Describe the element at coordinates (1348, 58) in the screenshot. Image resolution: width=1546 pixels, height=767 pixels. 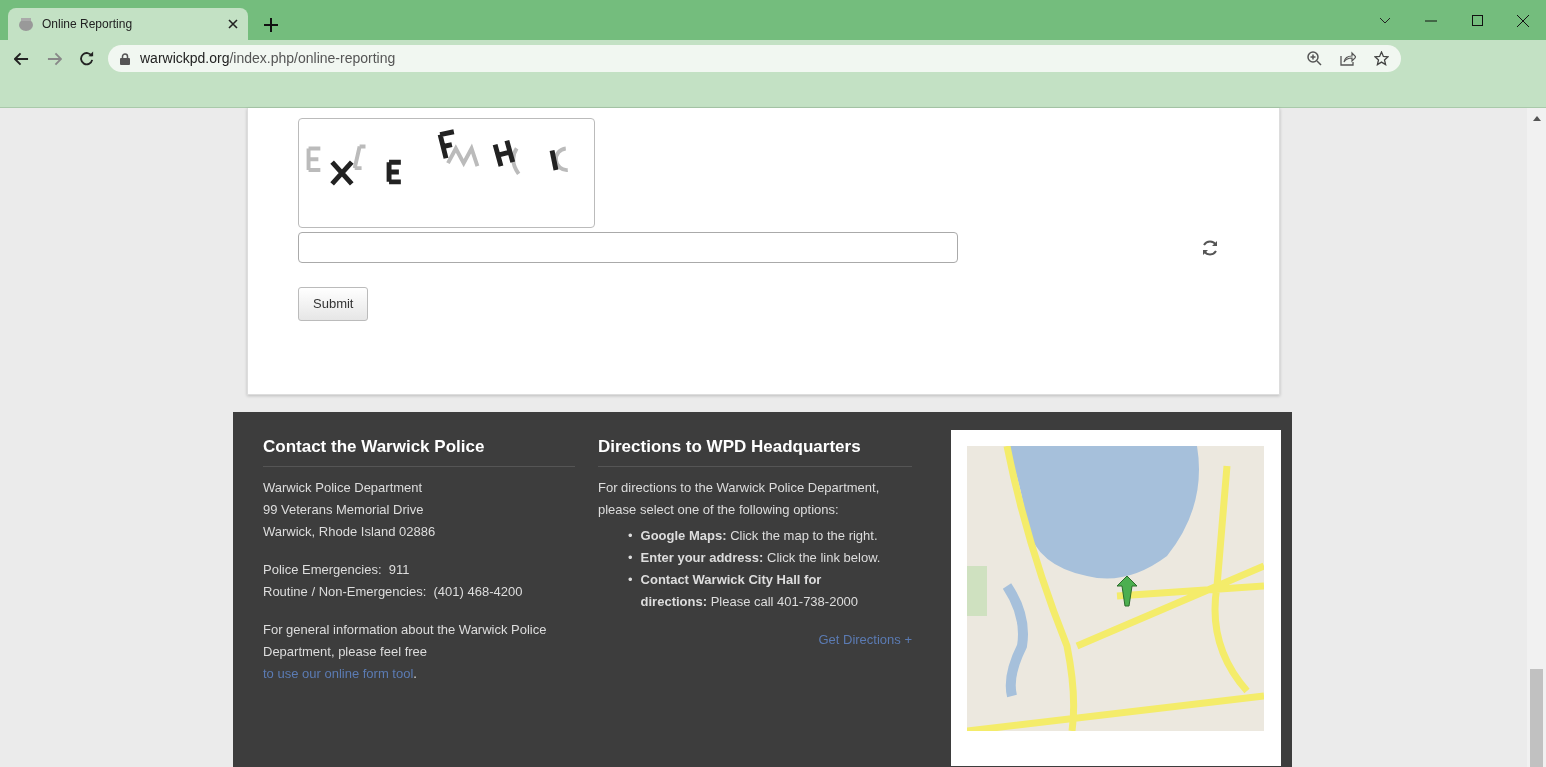
I see `share-icon` at that location.